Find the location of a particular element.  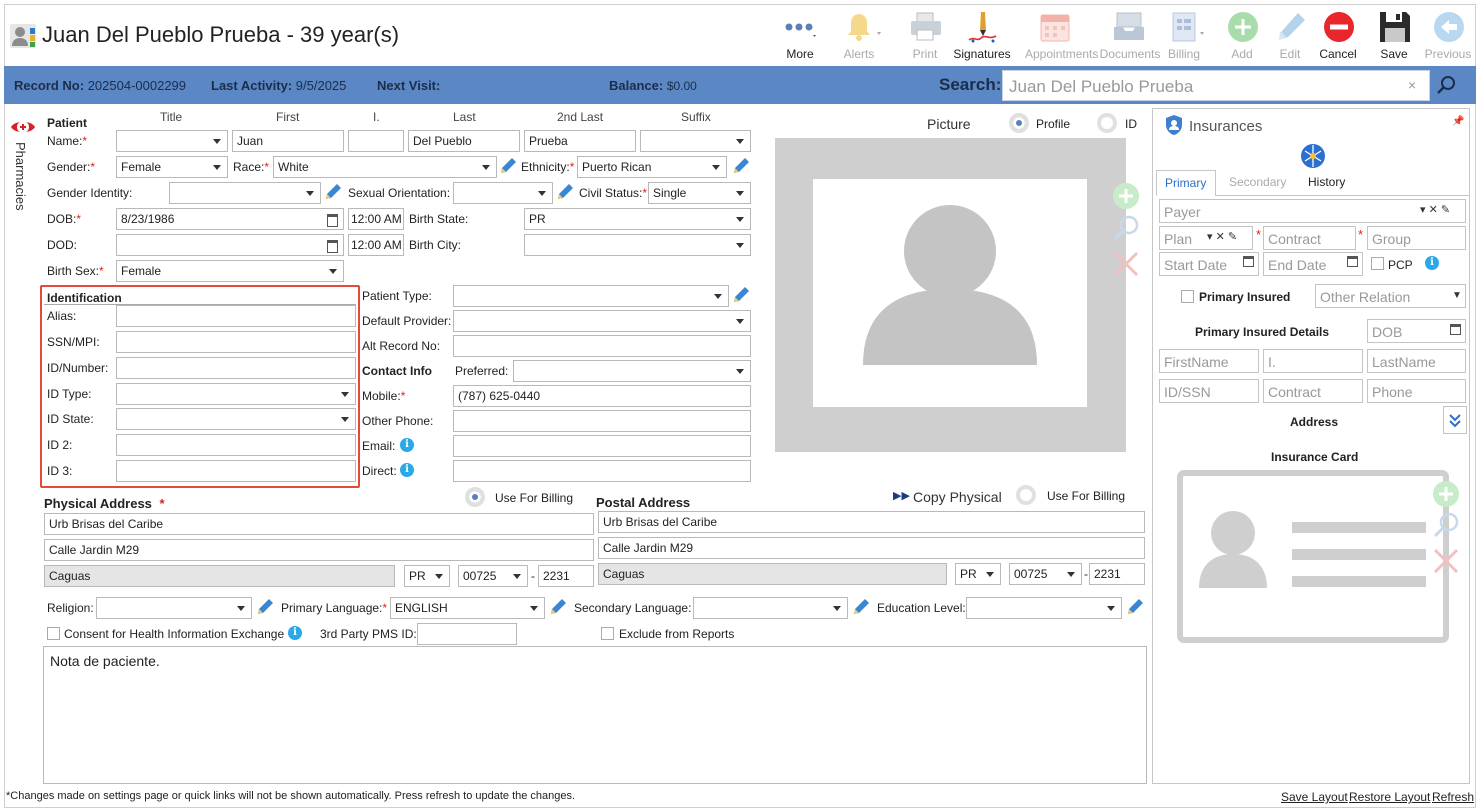

sexual-orientation-edit-pencil-icon is located at coordinates (565, 192).